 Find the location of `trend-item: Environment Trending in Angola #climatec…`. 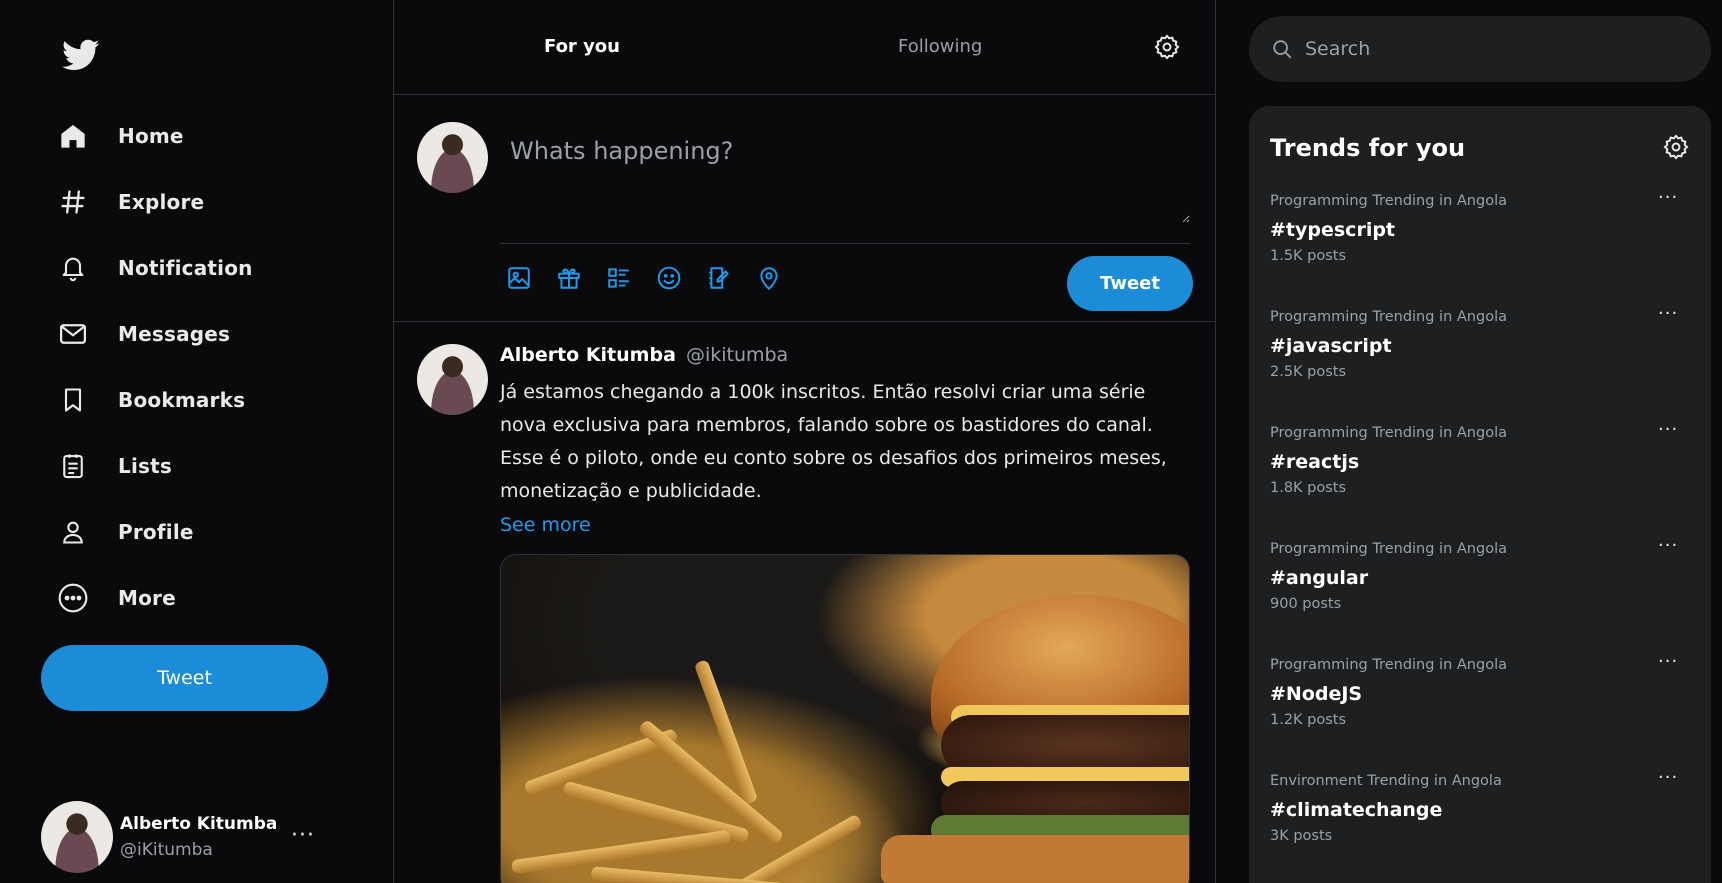

trend-item: Environment Trending in Angola #climatec… is located at coordinates (1480, 825).